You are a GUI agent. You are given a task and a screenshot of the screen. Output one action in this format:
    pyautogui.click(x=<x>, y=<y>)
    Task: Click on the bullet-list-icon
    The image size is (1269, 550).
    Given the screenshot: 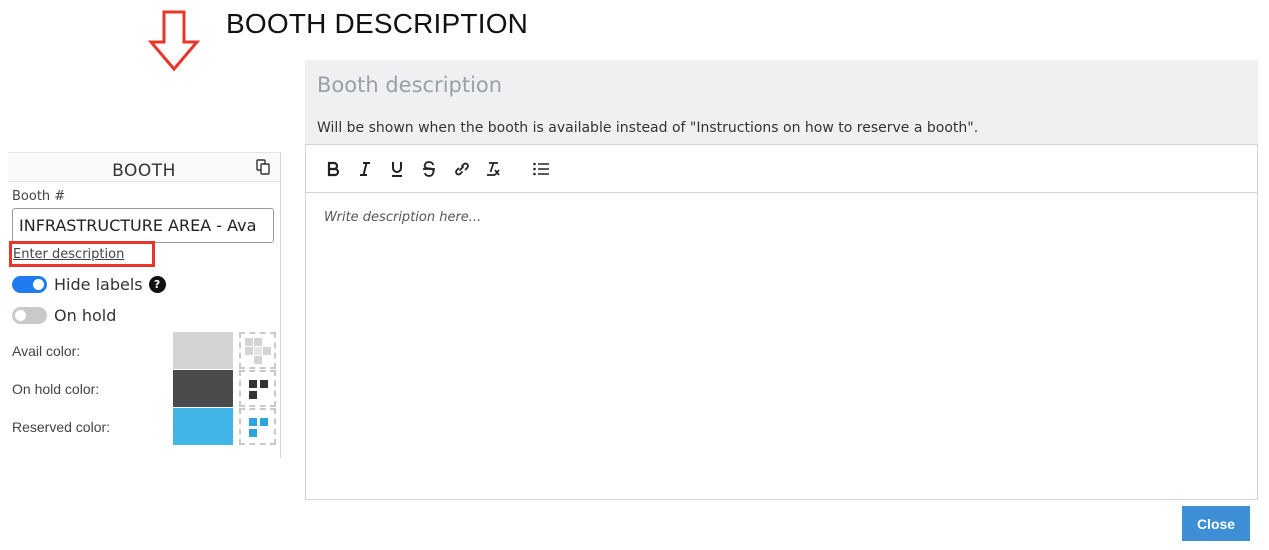 What is the action you would take?
    pyautogui.click(x=541, y=169)
    